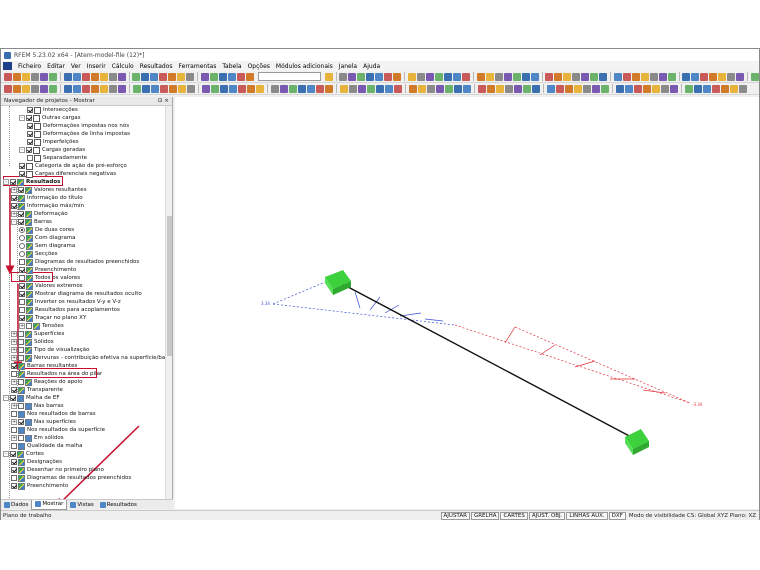 This screenshot has height=570, width=760. I want to click on tree-item: Resultados para acoplamentos, so click(69, 310).